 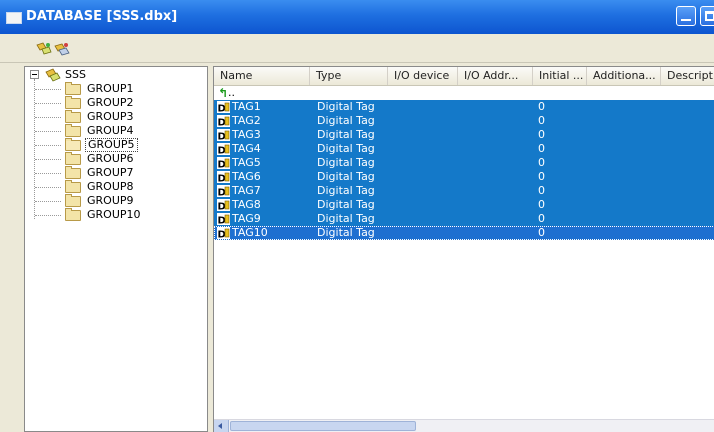 I want to click on table-row: D TAG5 Digital Tag 0, so click(x=464, y=163).